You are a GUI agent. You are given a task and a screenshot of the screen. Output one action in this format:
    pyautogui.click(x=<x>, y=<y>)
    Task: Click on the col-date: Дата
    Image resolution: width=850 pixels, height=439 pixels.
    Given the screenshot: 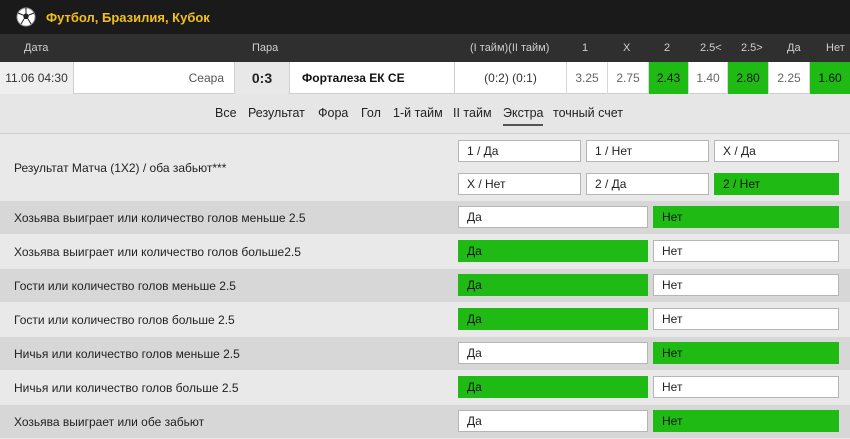 What is the action you would take?
    pyautogui.click(x=36, y=48)
    